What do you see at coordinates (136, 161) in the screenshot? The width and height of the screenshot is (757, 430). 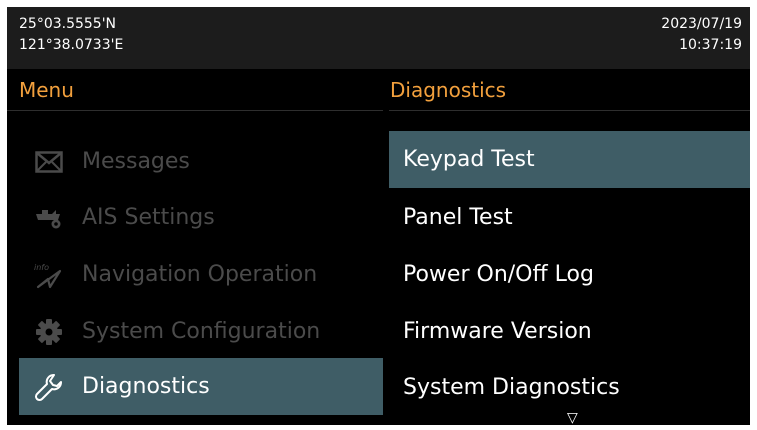 I see `menu-item-label: Messages` at bounding box center [136, 161].